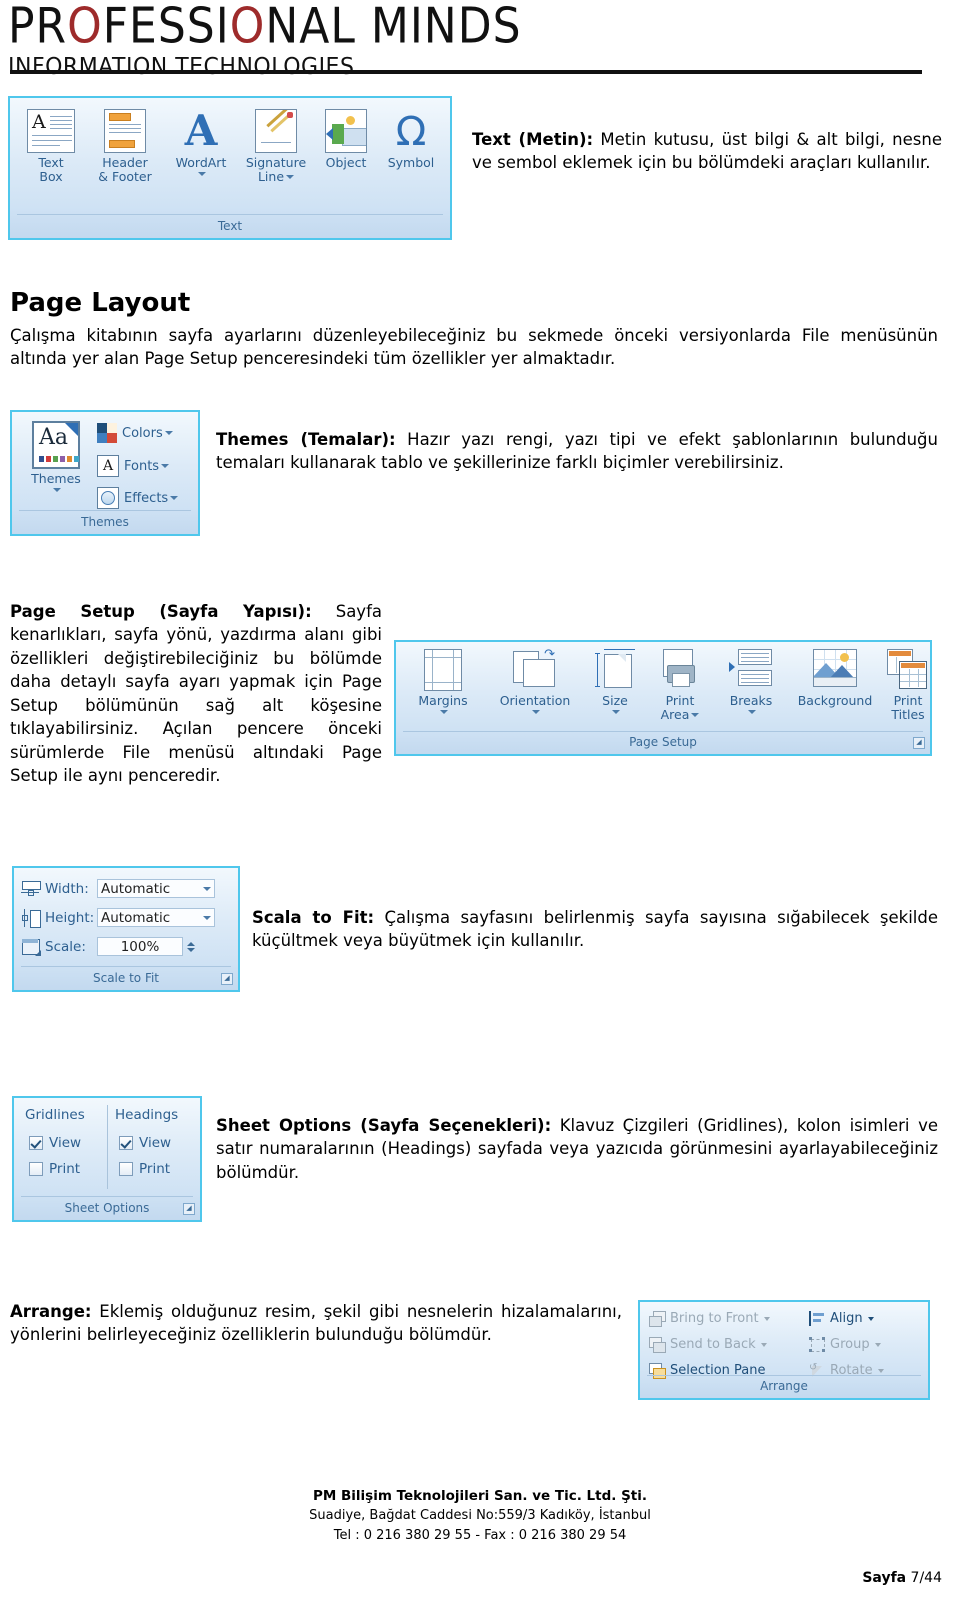  I want to click on page-number-value: 7/44, so click(924, 1578).